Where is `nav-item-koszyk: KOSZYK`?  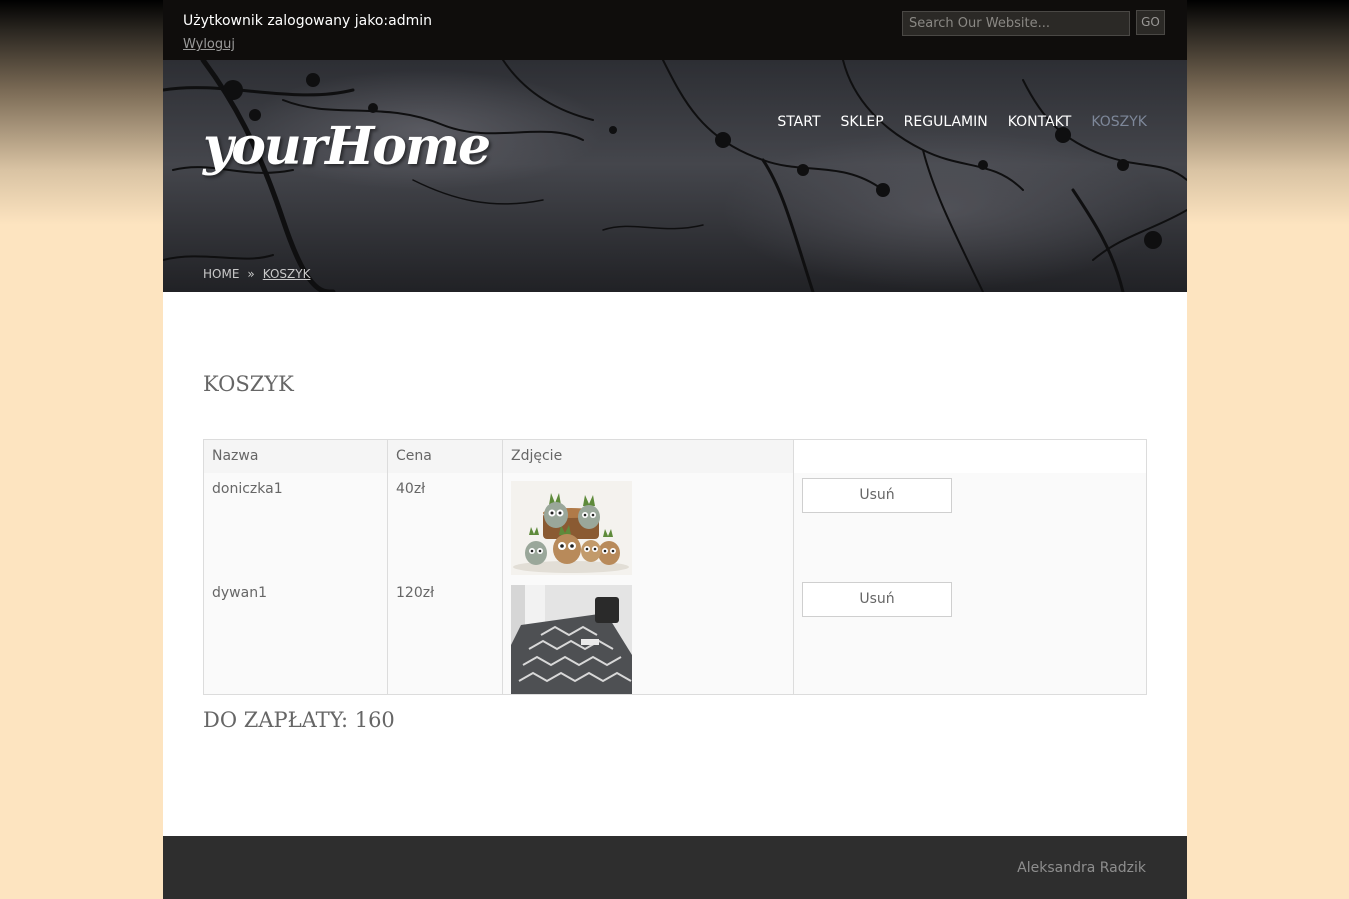
nav-item-koszyk: KOSZYK is located at coordinates (1119, 122).